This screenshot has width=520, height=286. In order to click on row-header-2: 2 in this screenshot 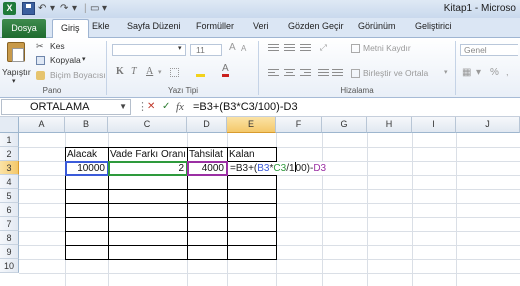, I will do `click(9, 154)`.